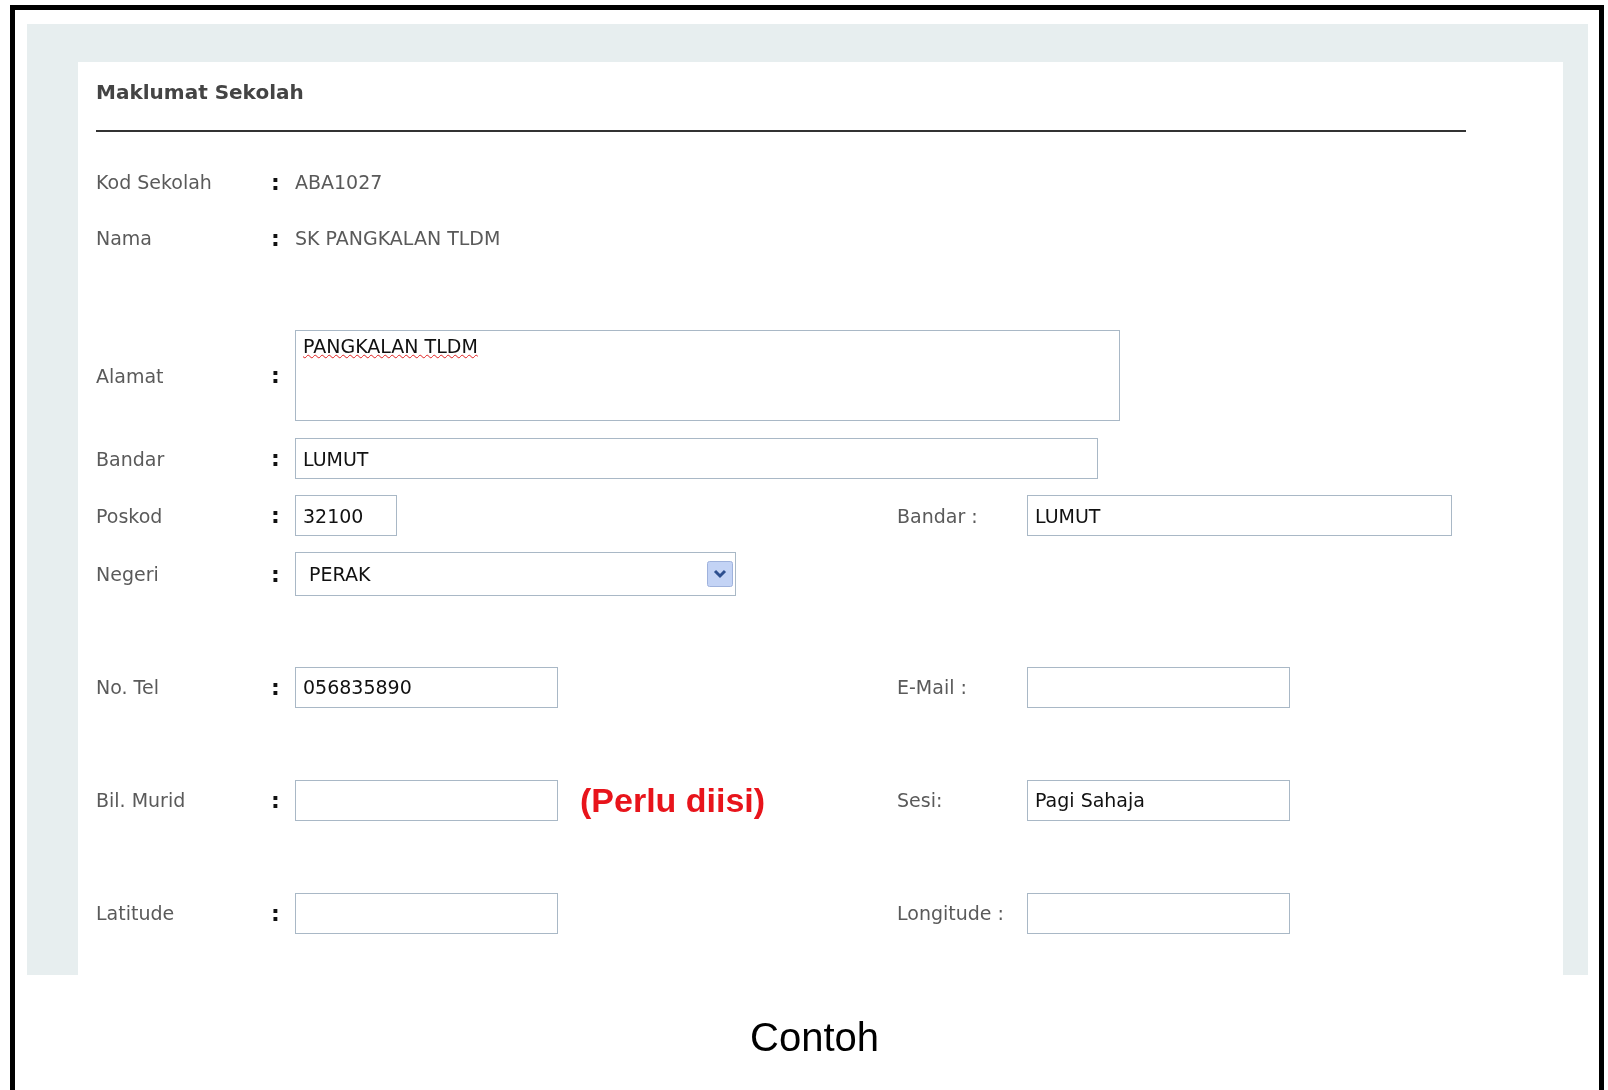  Describe the element at coordinates (339, 182) in the screenshot. I see `field-value: ABA1027` at that location.